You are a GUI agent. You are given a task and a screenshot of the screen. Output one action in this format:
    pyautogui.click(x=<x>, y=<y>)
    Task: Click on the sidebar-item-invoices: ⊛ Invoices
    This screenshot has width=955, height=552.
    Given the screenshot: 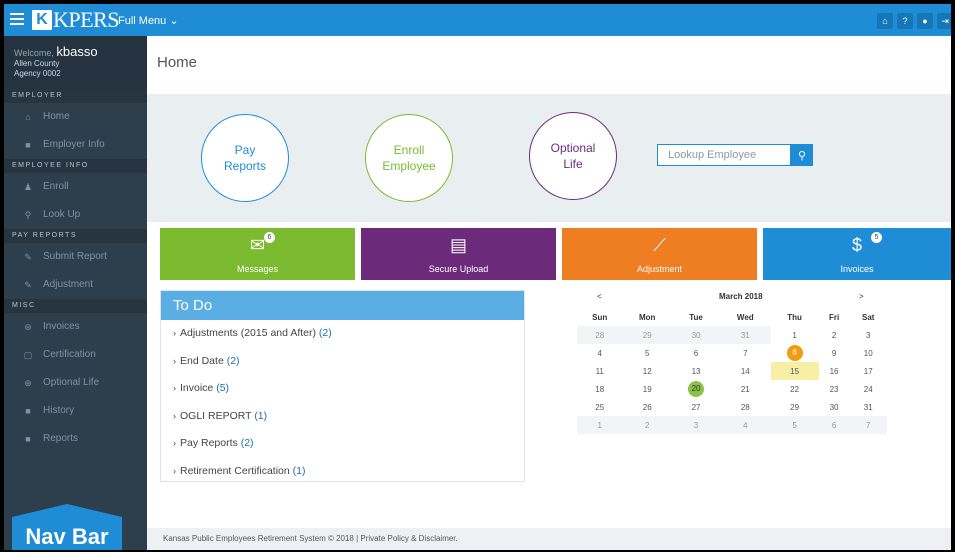 What is the action you would take?
    pyautogui.click(x=75, y=327)
    